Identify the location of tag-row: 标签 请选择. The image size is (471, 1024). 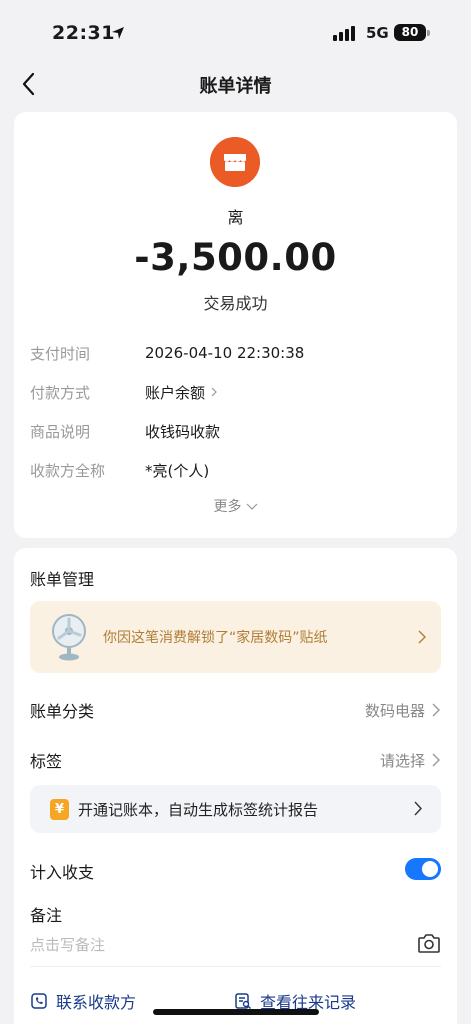
(235, 760).